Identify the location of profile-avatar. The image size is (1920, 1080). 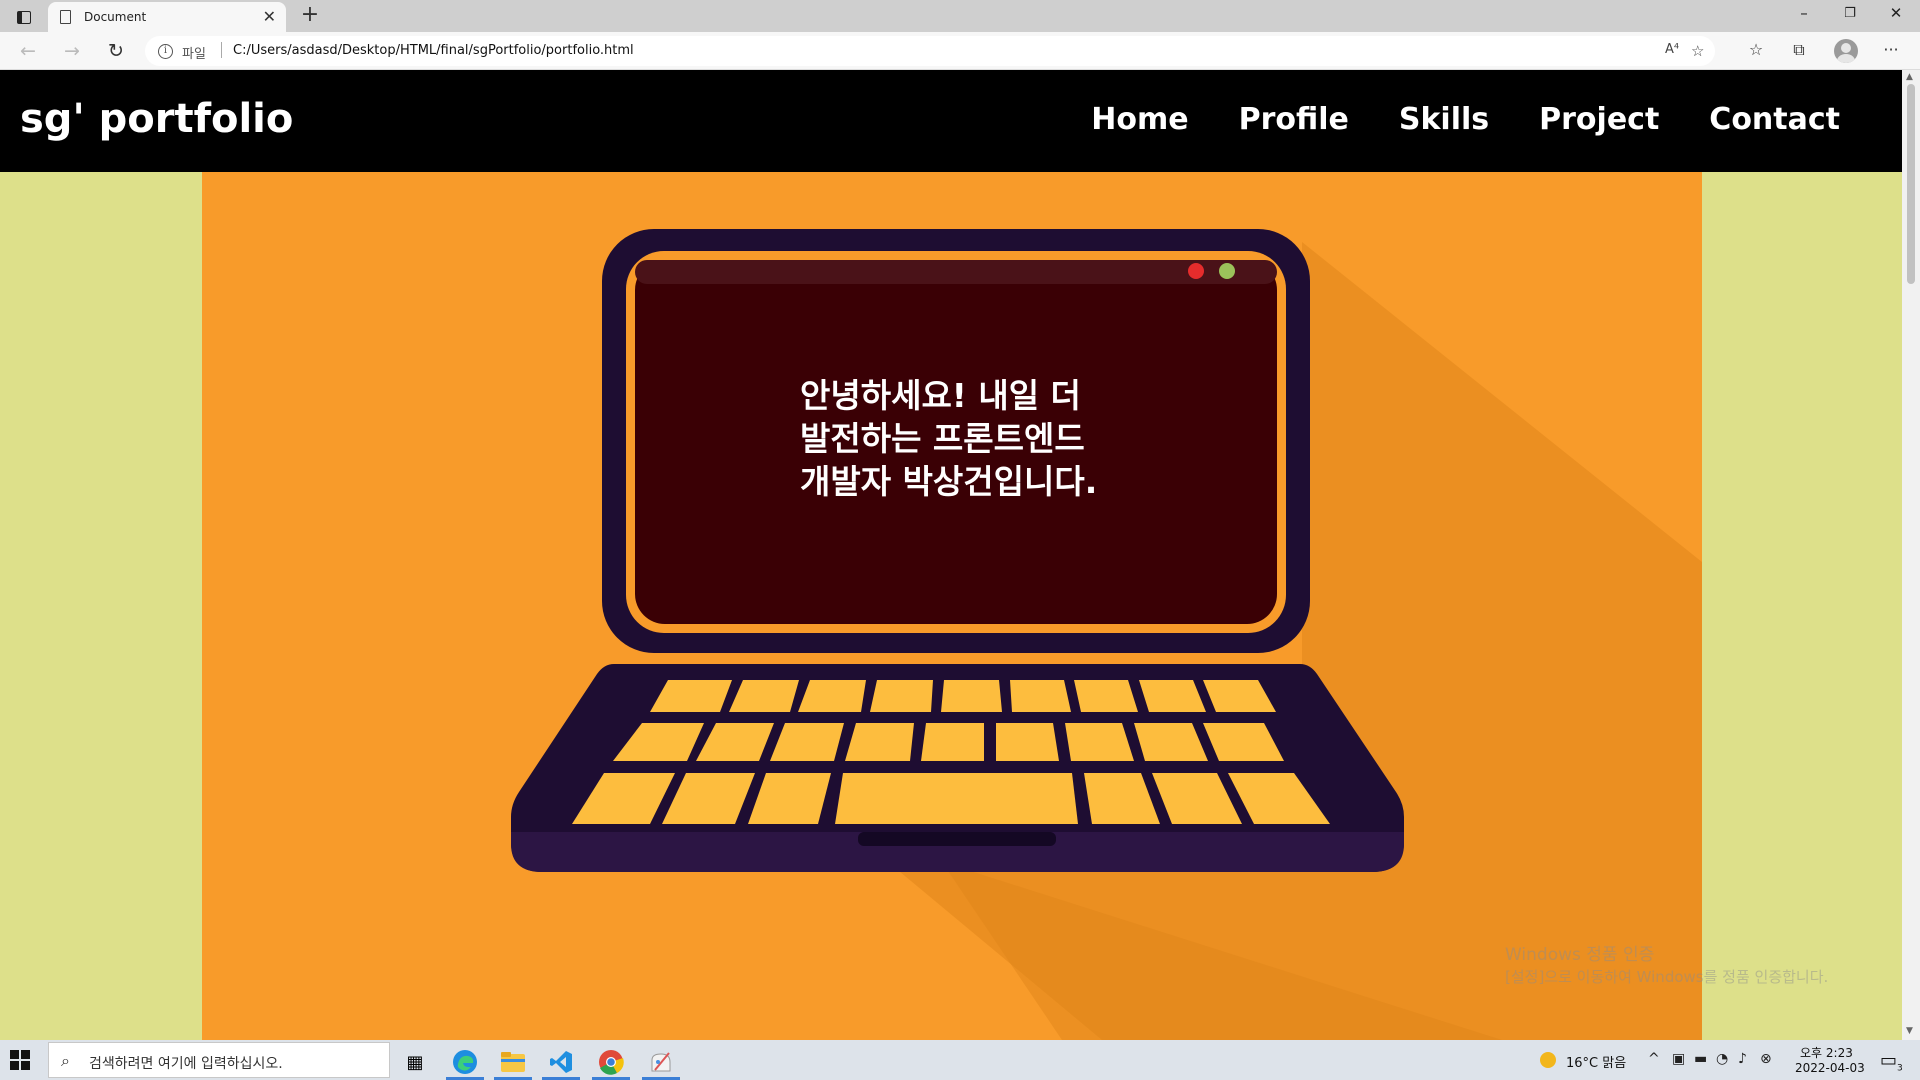
(1846, 51).